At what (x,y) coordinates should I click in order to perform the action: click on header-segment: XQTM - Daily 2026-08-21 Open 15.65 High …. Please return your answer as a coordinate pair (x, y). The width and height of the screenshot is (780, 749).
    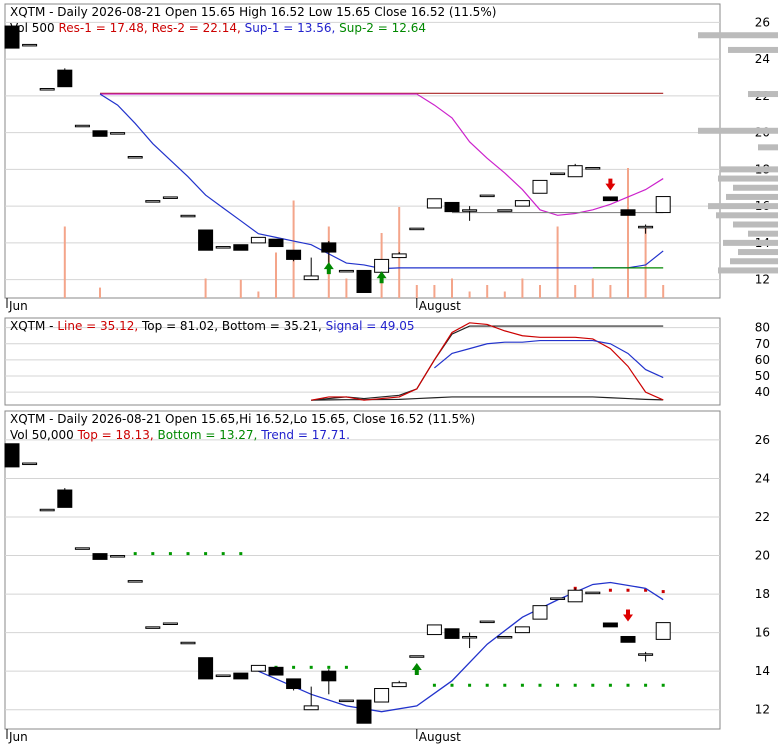
    Looking at the image, I should click on (253, 12).